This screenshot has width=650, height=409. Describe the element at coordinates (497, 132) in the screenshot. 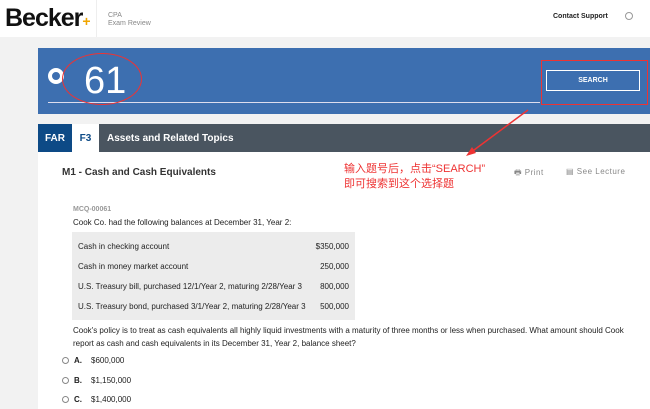

I see `annotation-arrow` at that location.